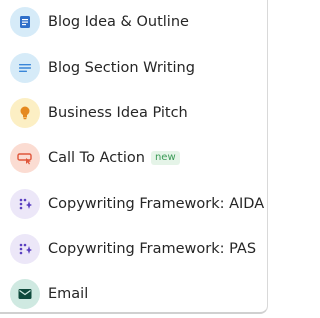 This screenshot has width=320, height=318. I want to click on menu-item-call-to-action: Call To Action new, so click(95, 158).